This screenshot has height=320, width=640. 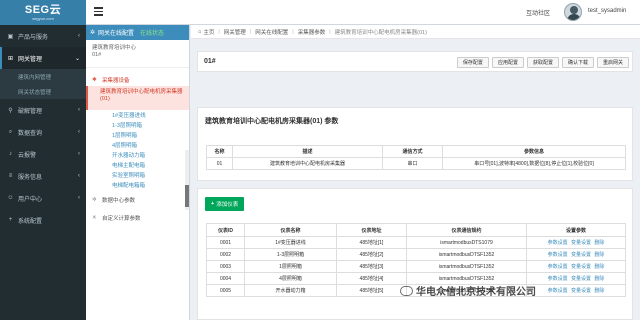 I want to click on home-icon: ⌂, so click(x=199, y=32).